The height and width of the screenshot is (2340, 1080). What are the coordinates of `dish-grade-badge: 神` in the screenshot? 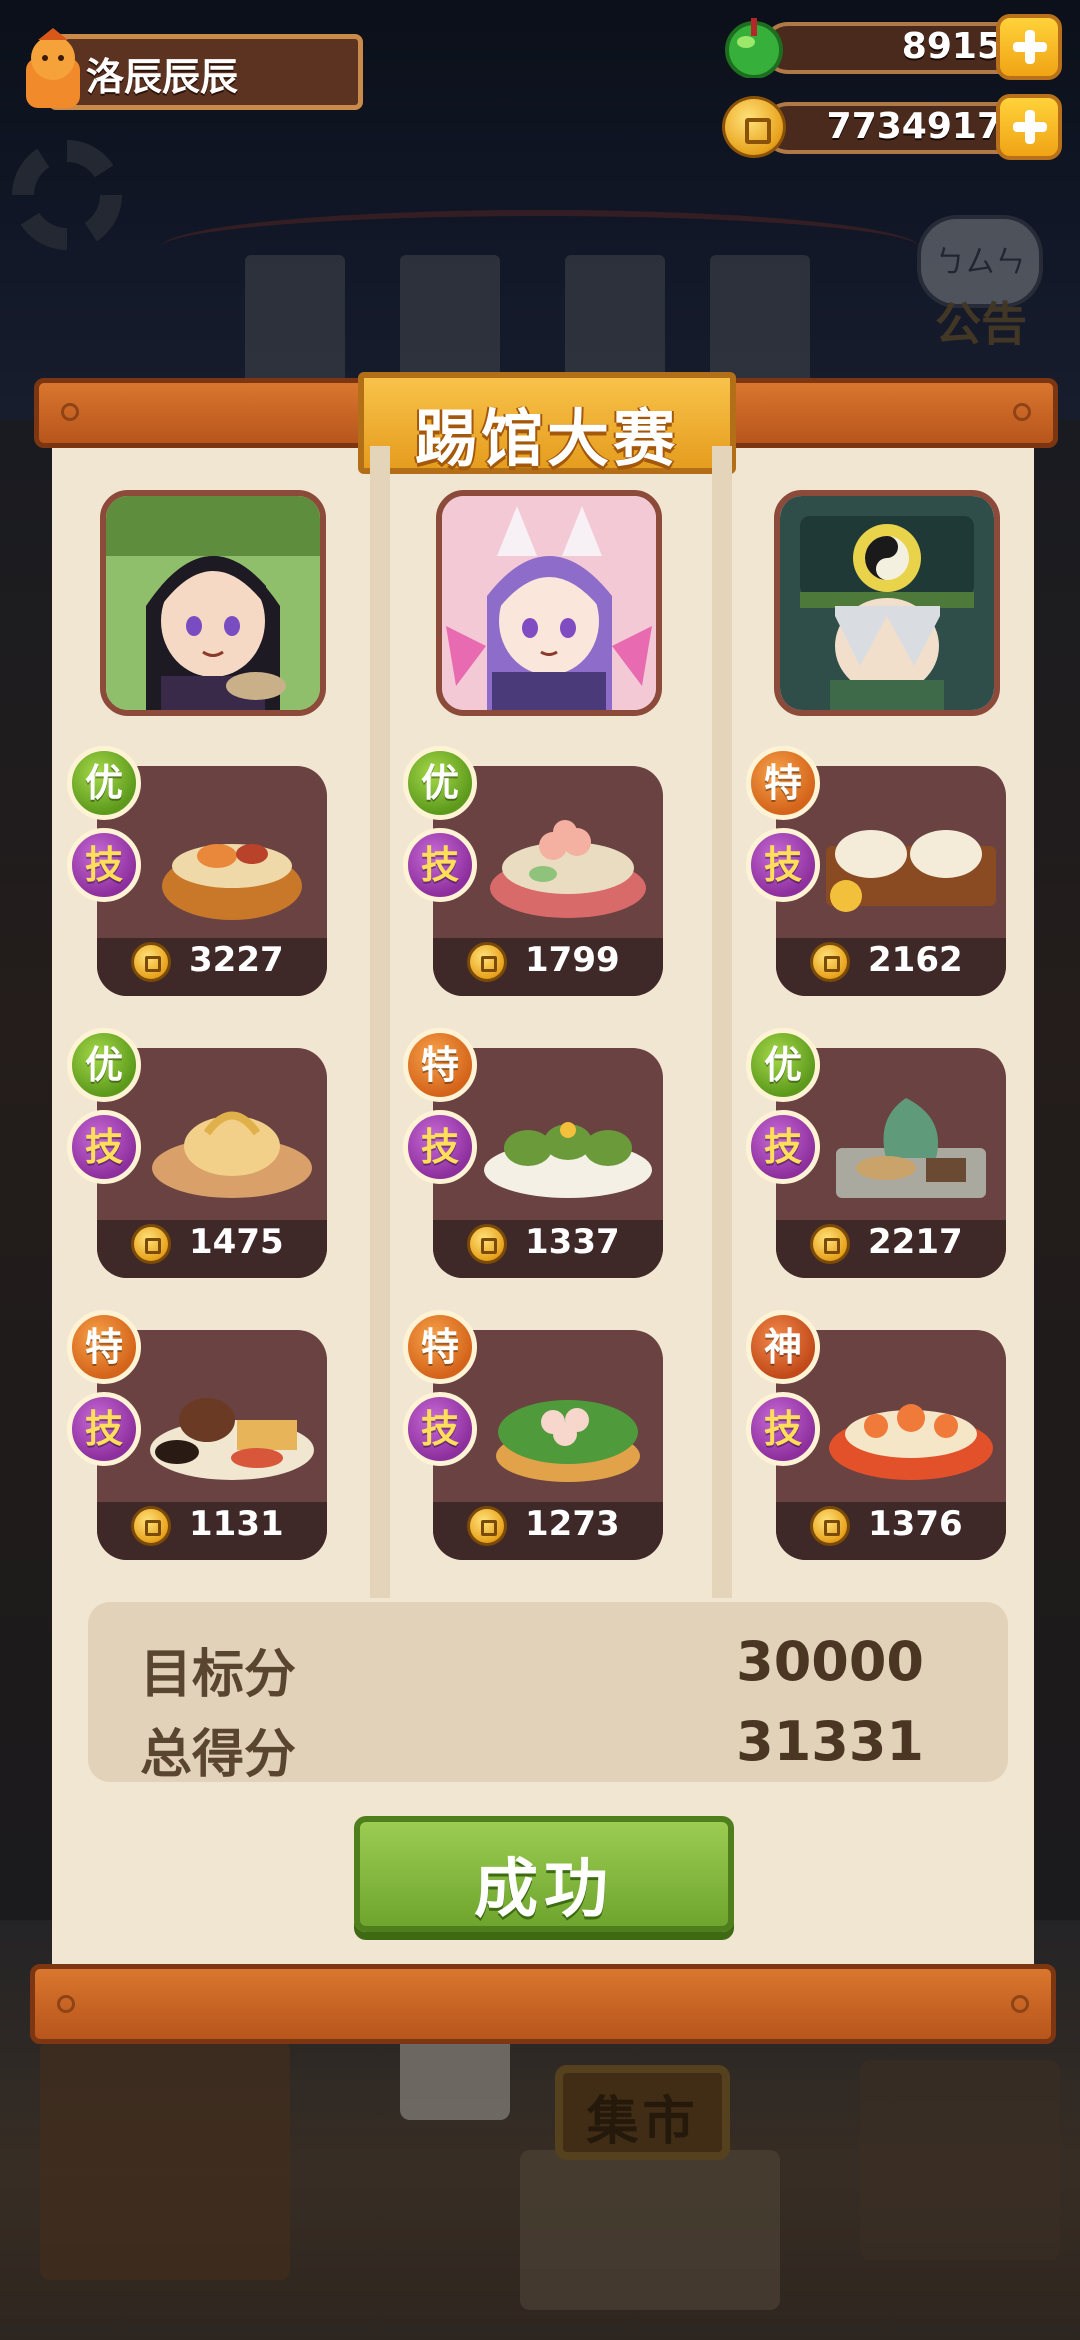 It's located at (783, 1347).